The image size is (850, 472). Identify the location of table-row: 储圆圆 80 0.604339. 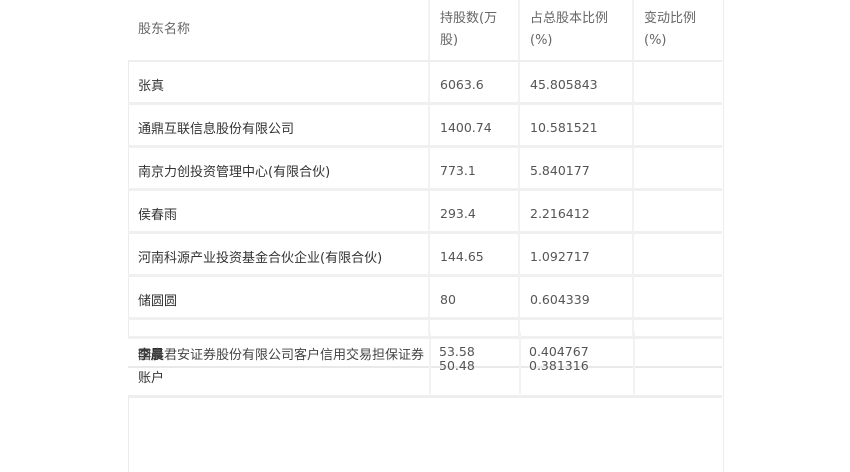
(425, 297).